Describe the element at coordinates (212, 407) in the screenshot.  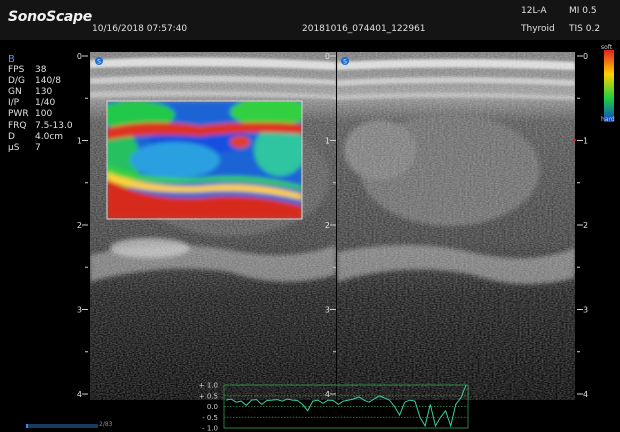
I see `strain-axis-label: 0.0` at that location.